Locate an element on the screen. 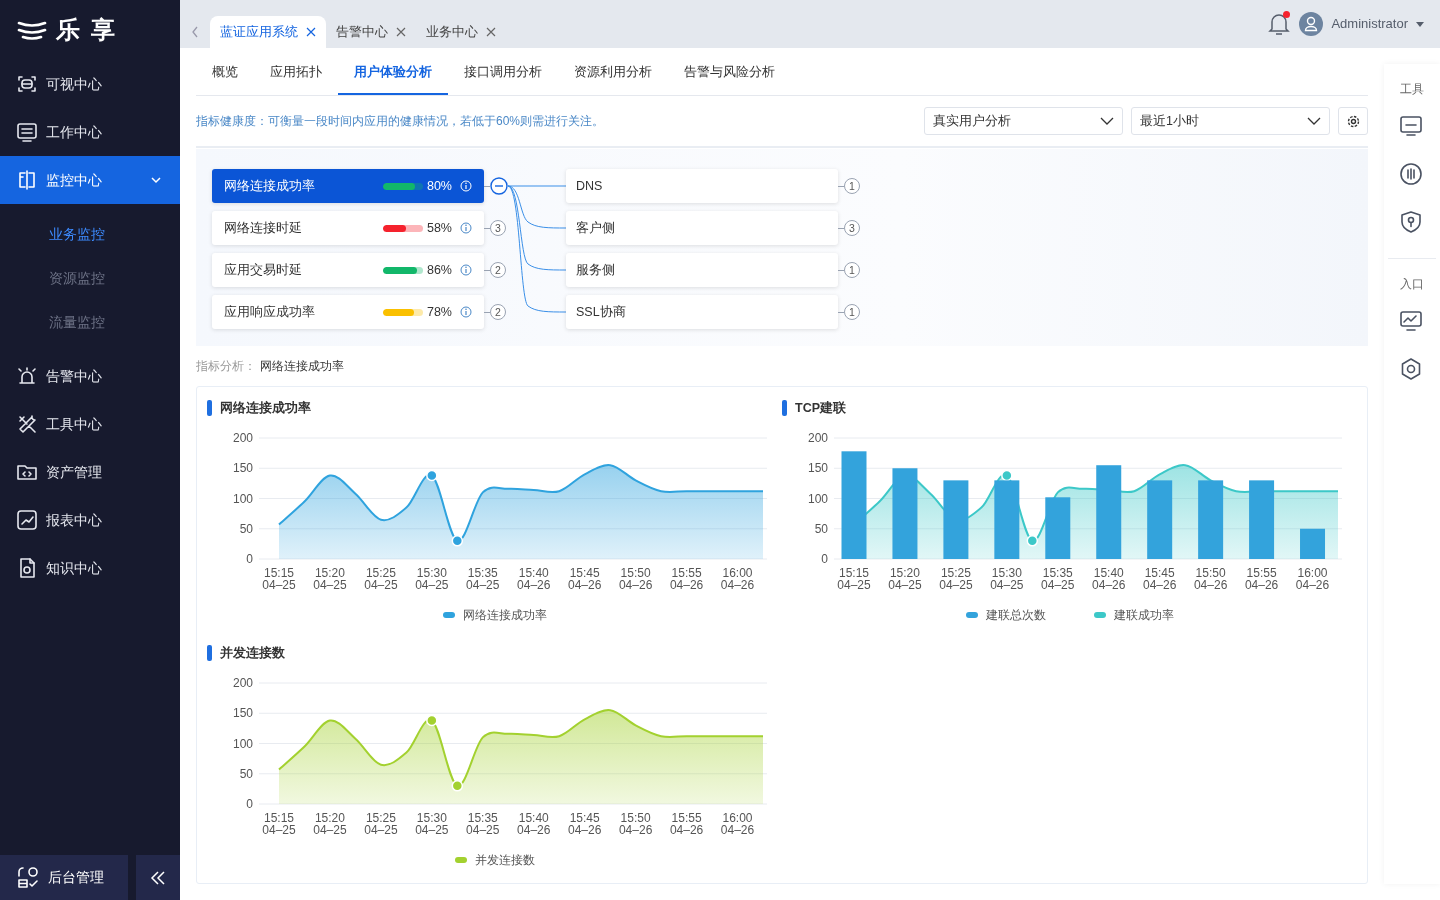  section-label: 入口 is located at coordinates (1412, 284).